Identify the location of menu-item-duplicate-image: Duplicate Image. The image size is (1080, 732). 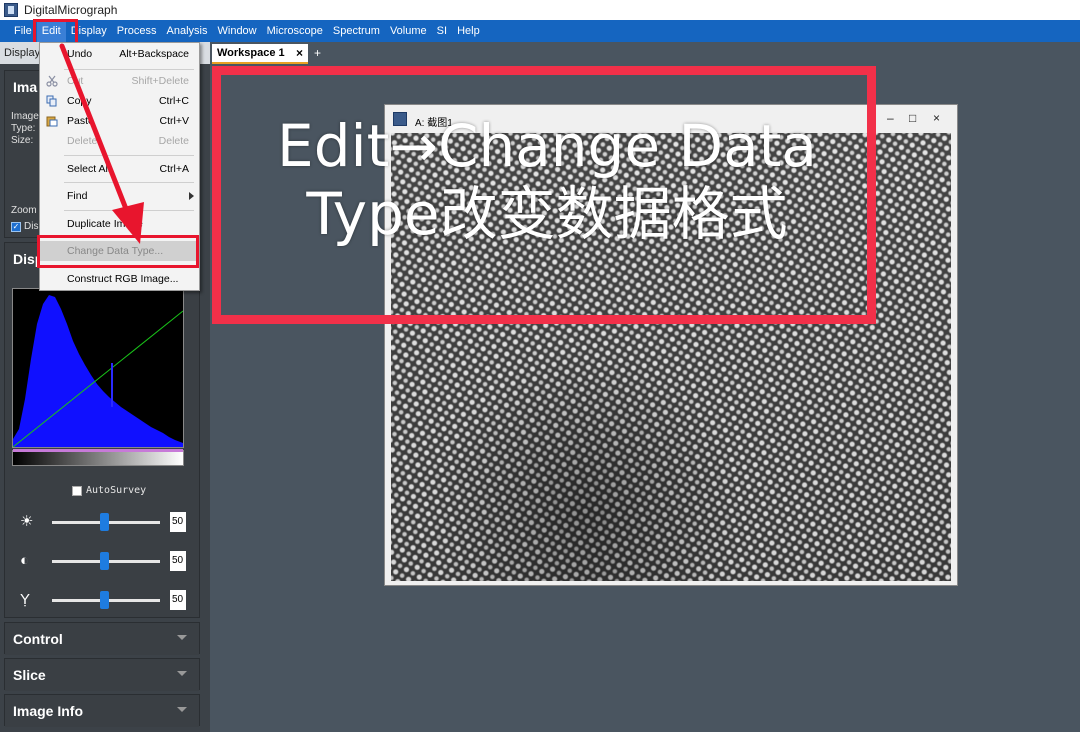
(119, 224).